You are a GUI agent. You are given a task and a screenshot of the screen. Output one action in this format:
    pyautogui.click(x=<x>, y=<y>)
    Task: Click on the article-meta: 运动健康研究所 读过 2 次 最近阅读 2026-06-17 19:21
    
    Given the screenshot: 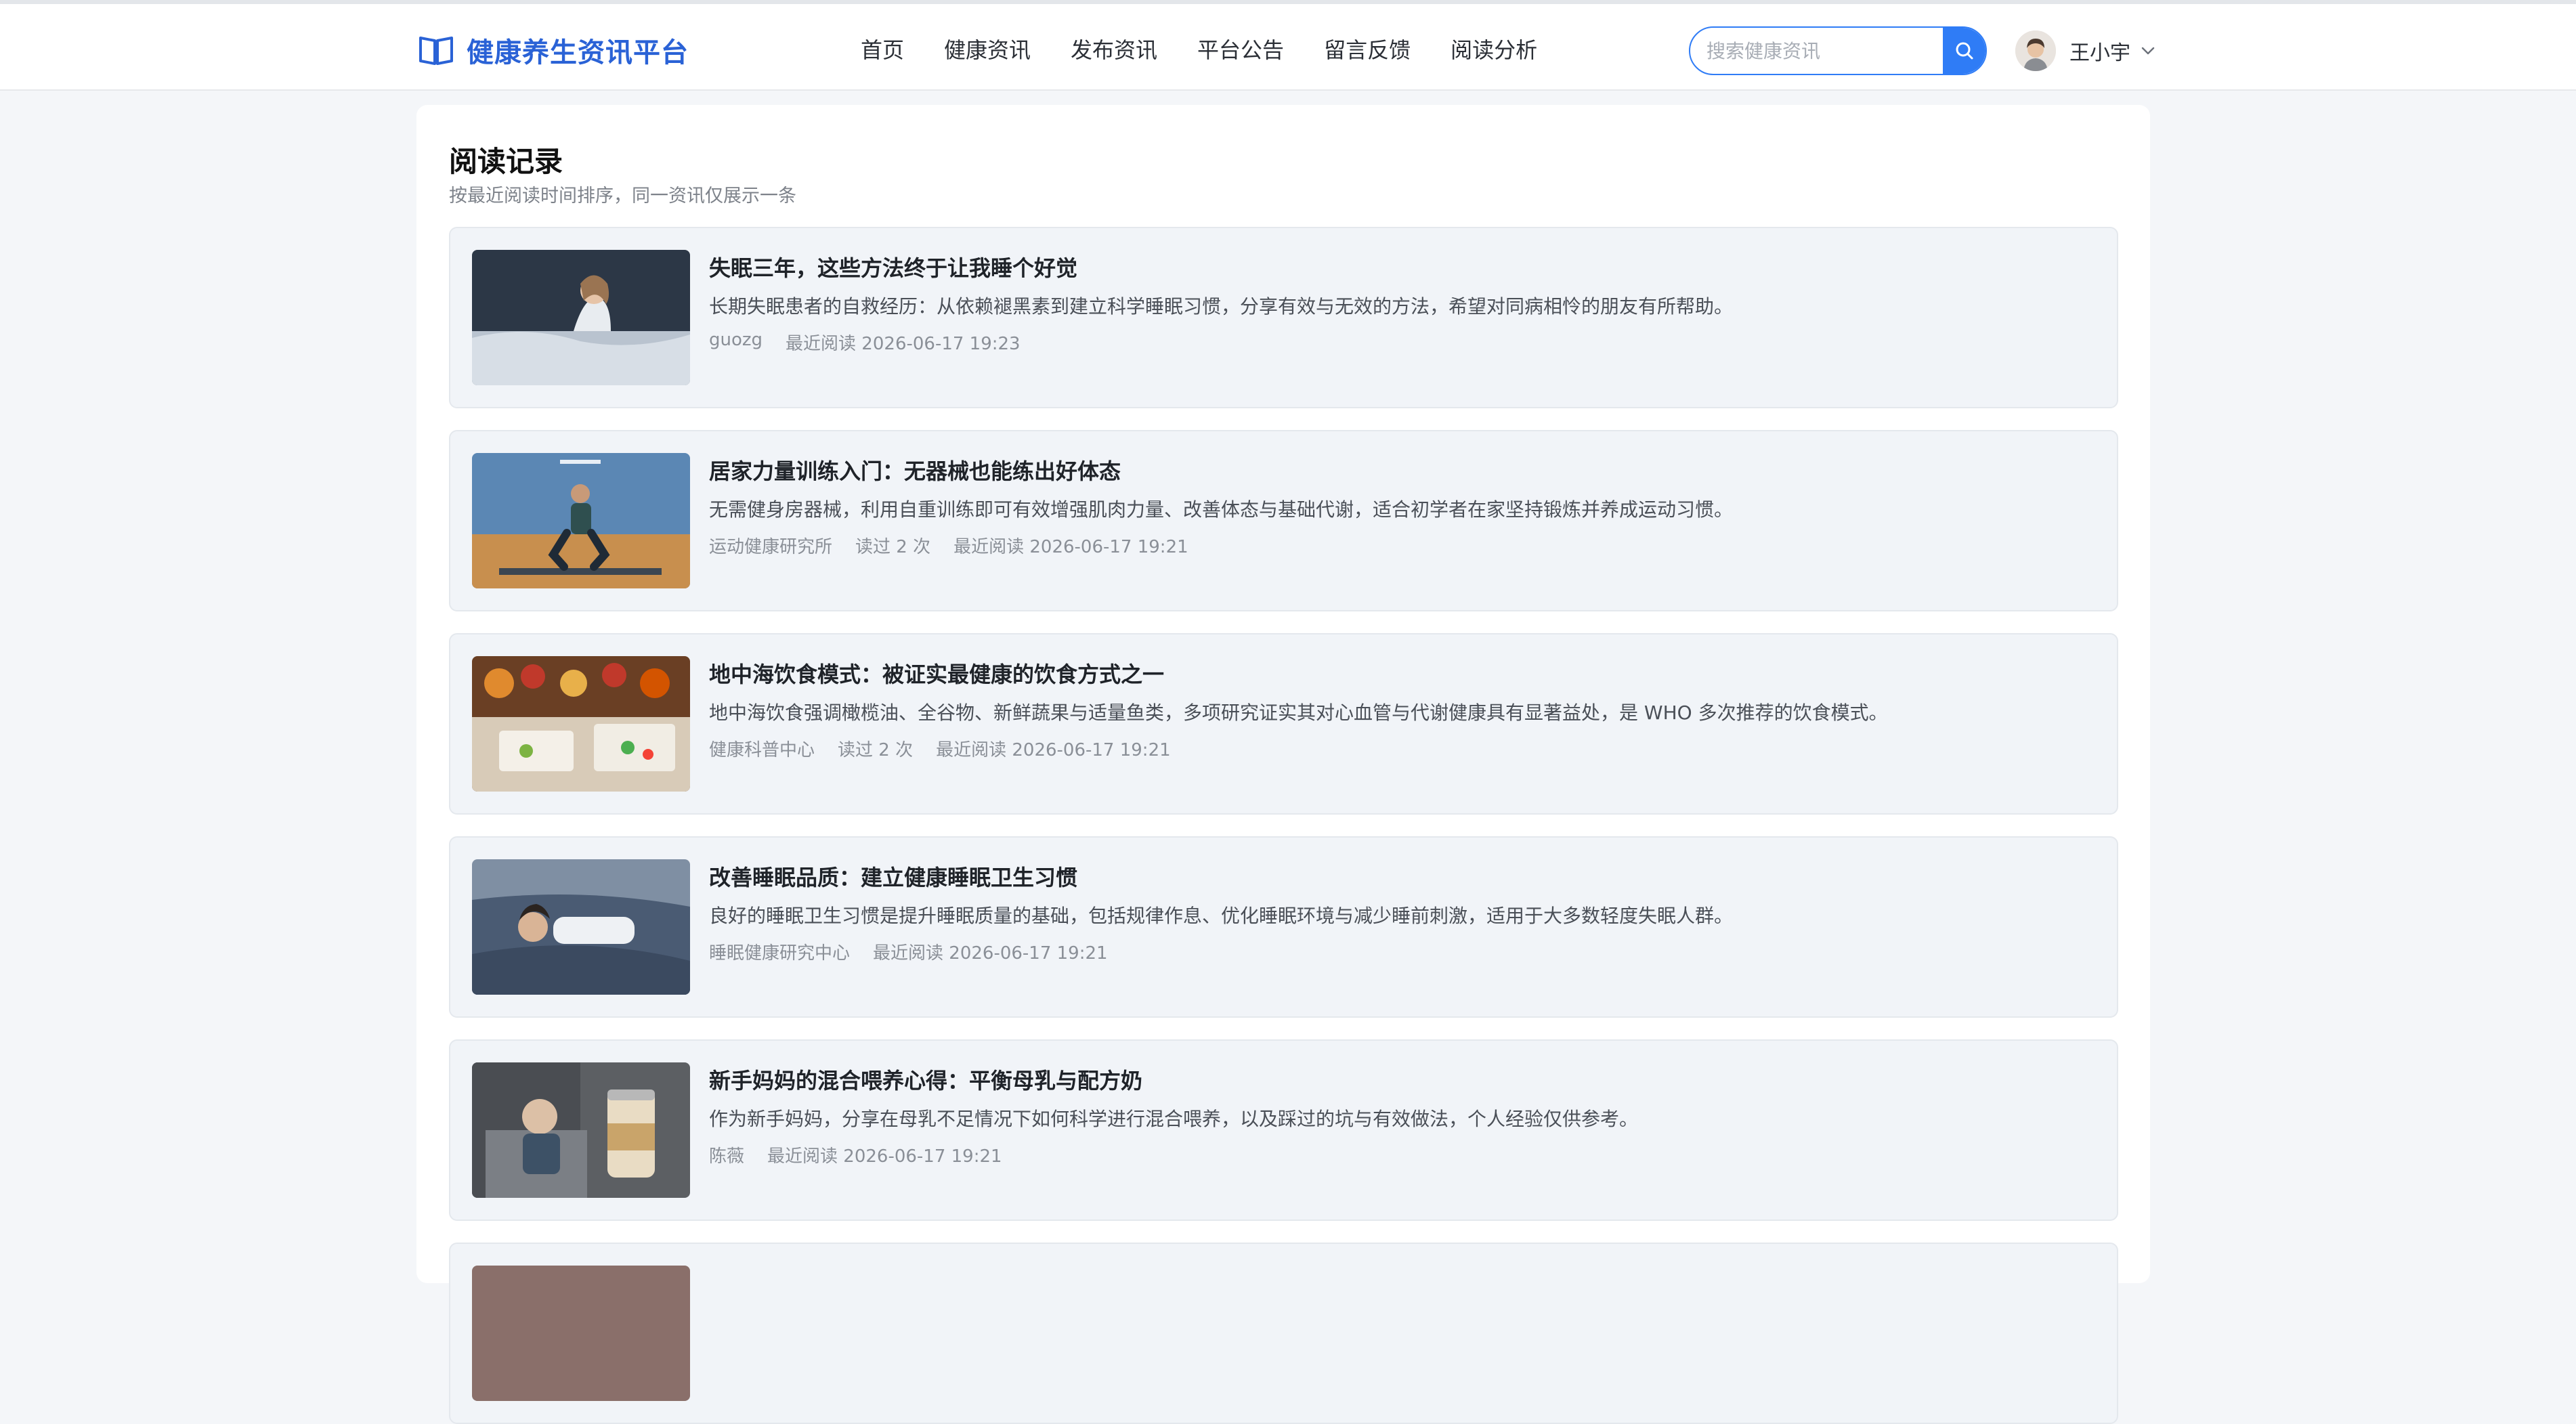 What is the action you would take?
    pyautogui.click(x=960, y=545)
    